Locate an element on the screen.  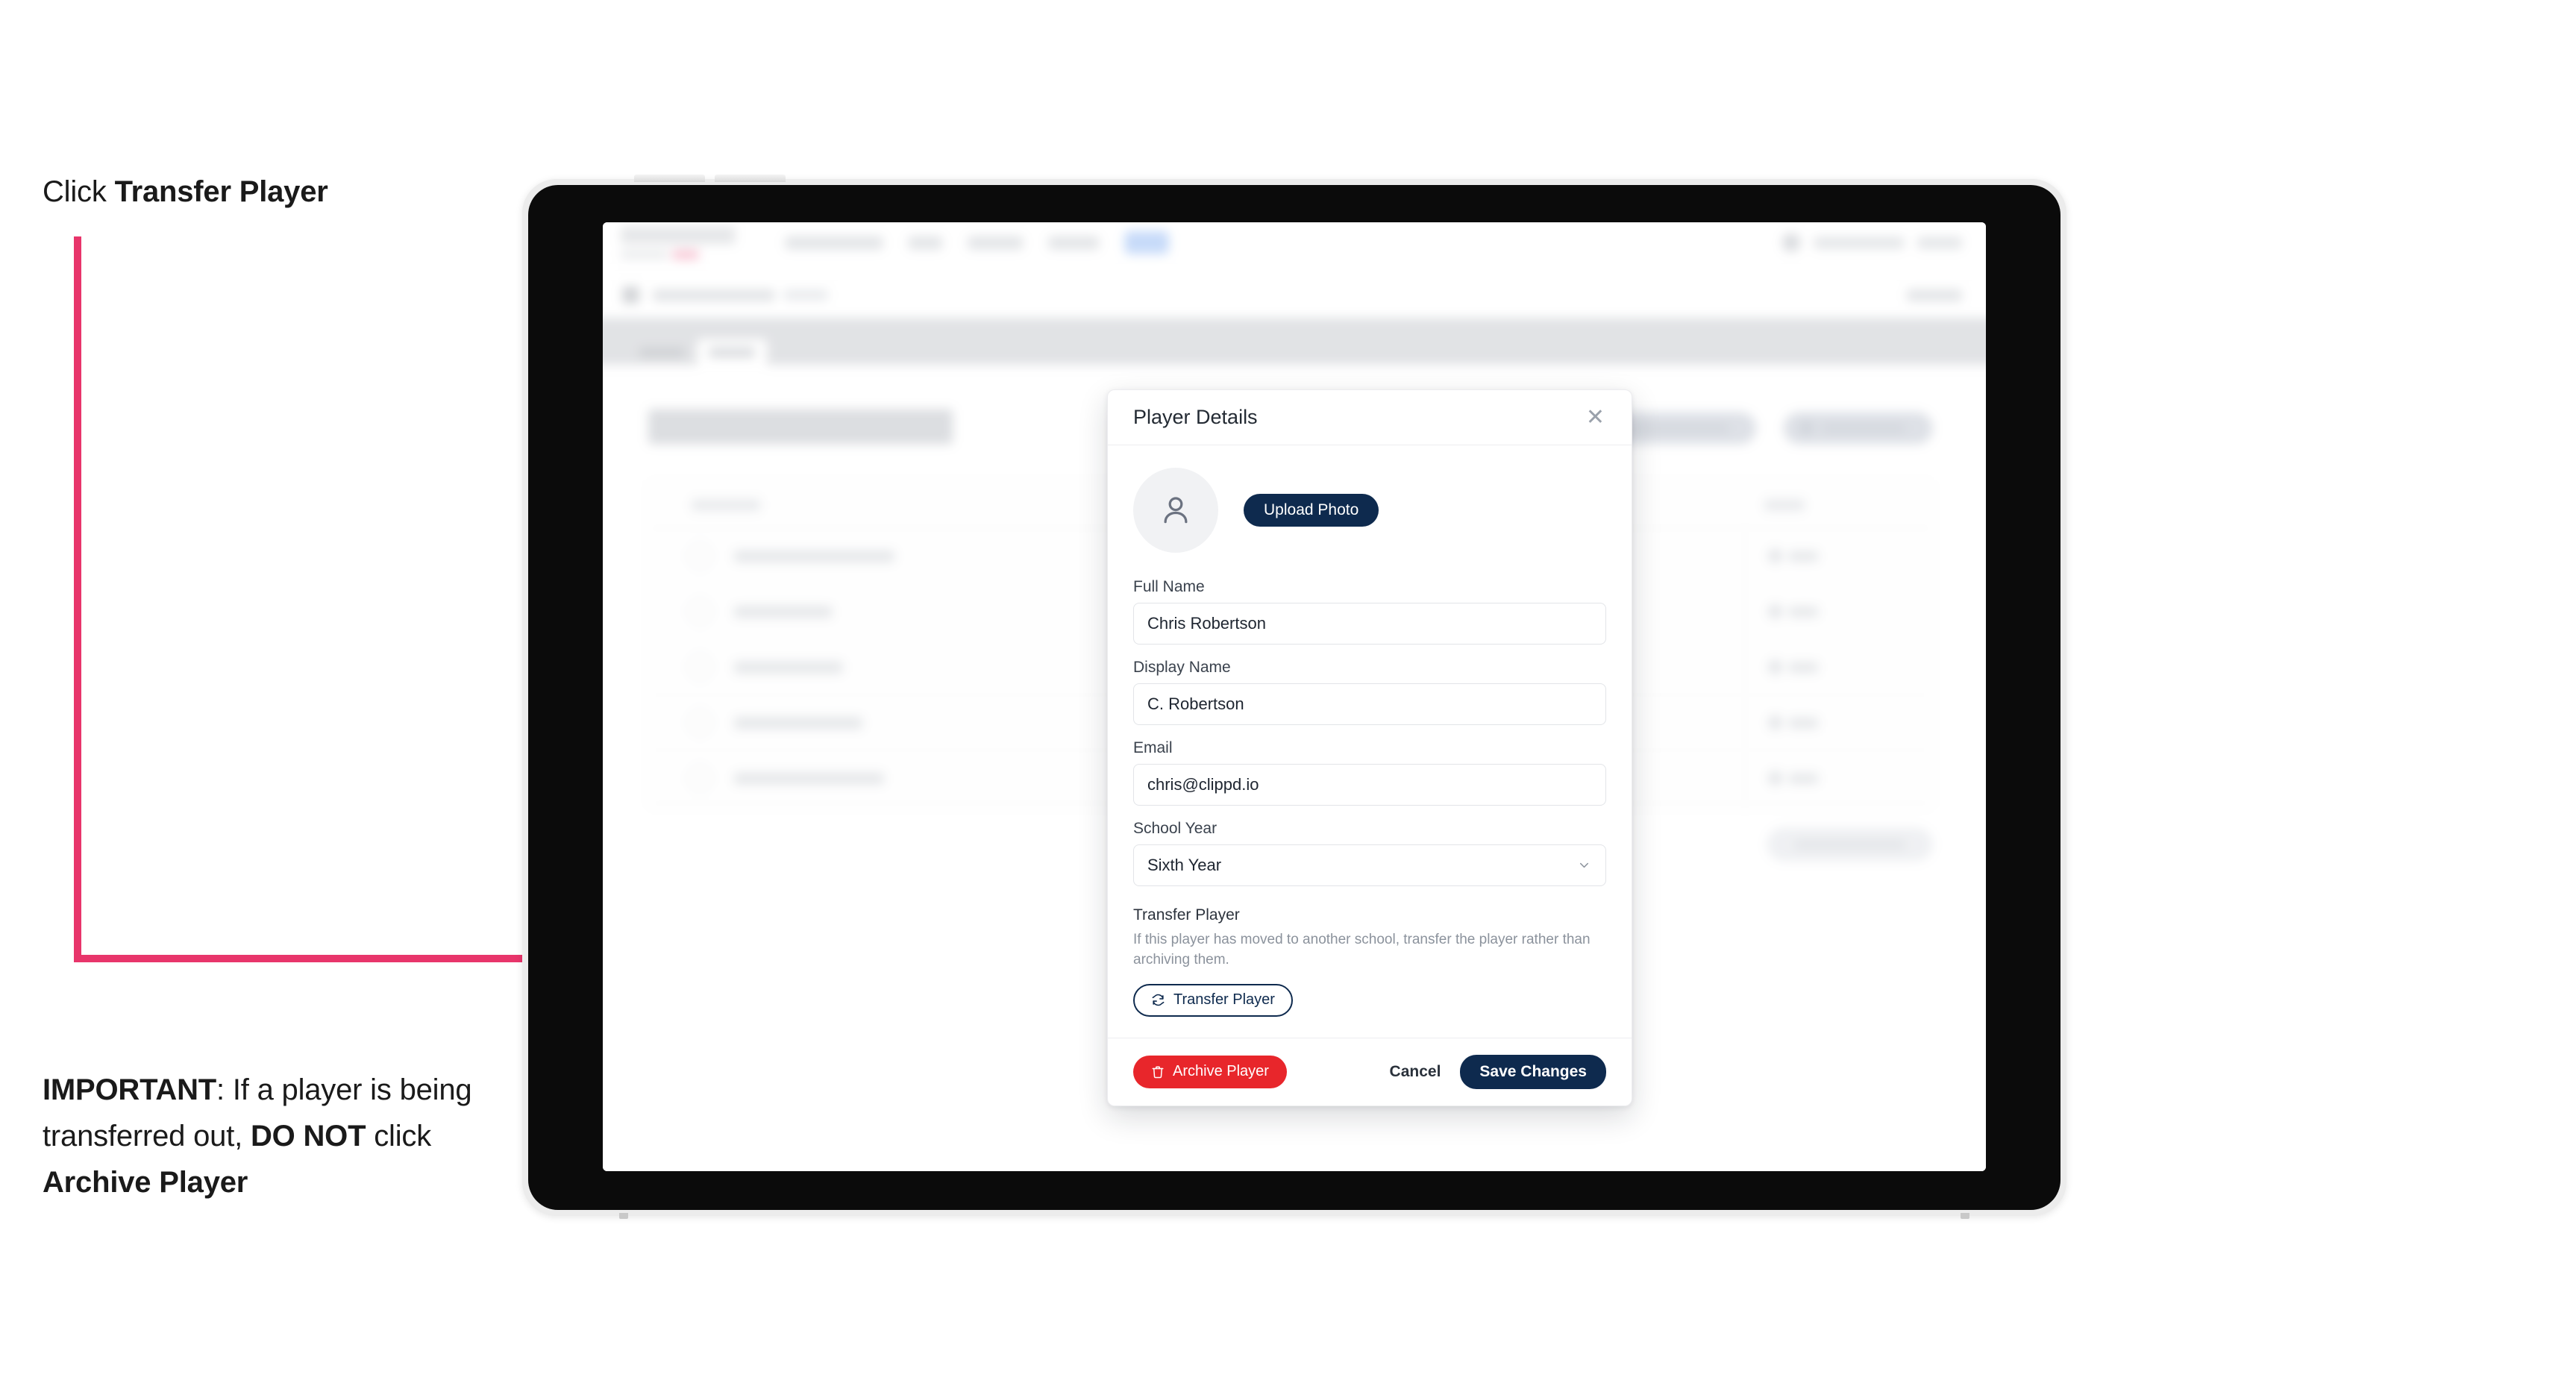
archive-player-button-label: Archive Player is located at coordinates (1221, 1071).